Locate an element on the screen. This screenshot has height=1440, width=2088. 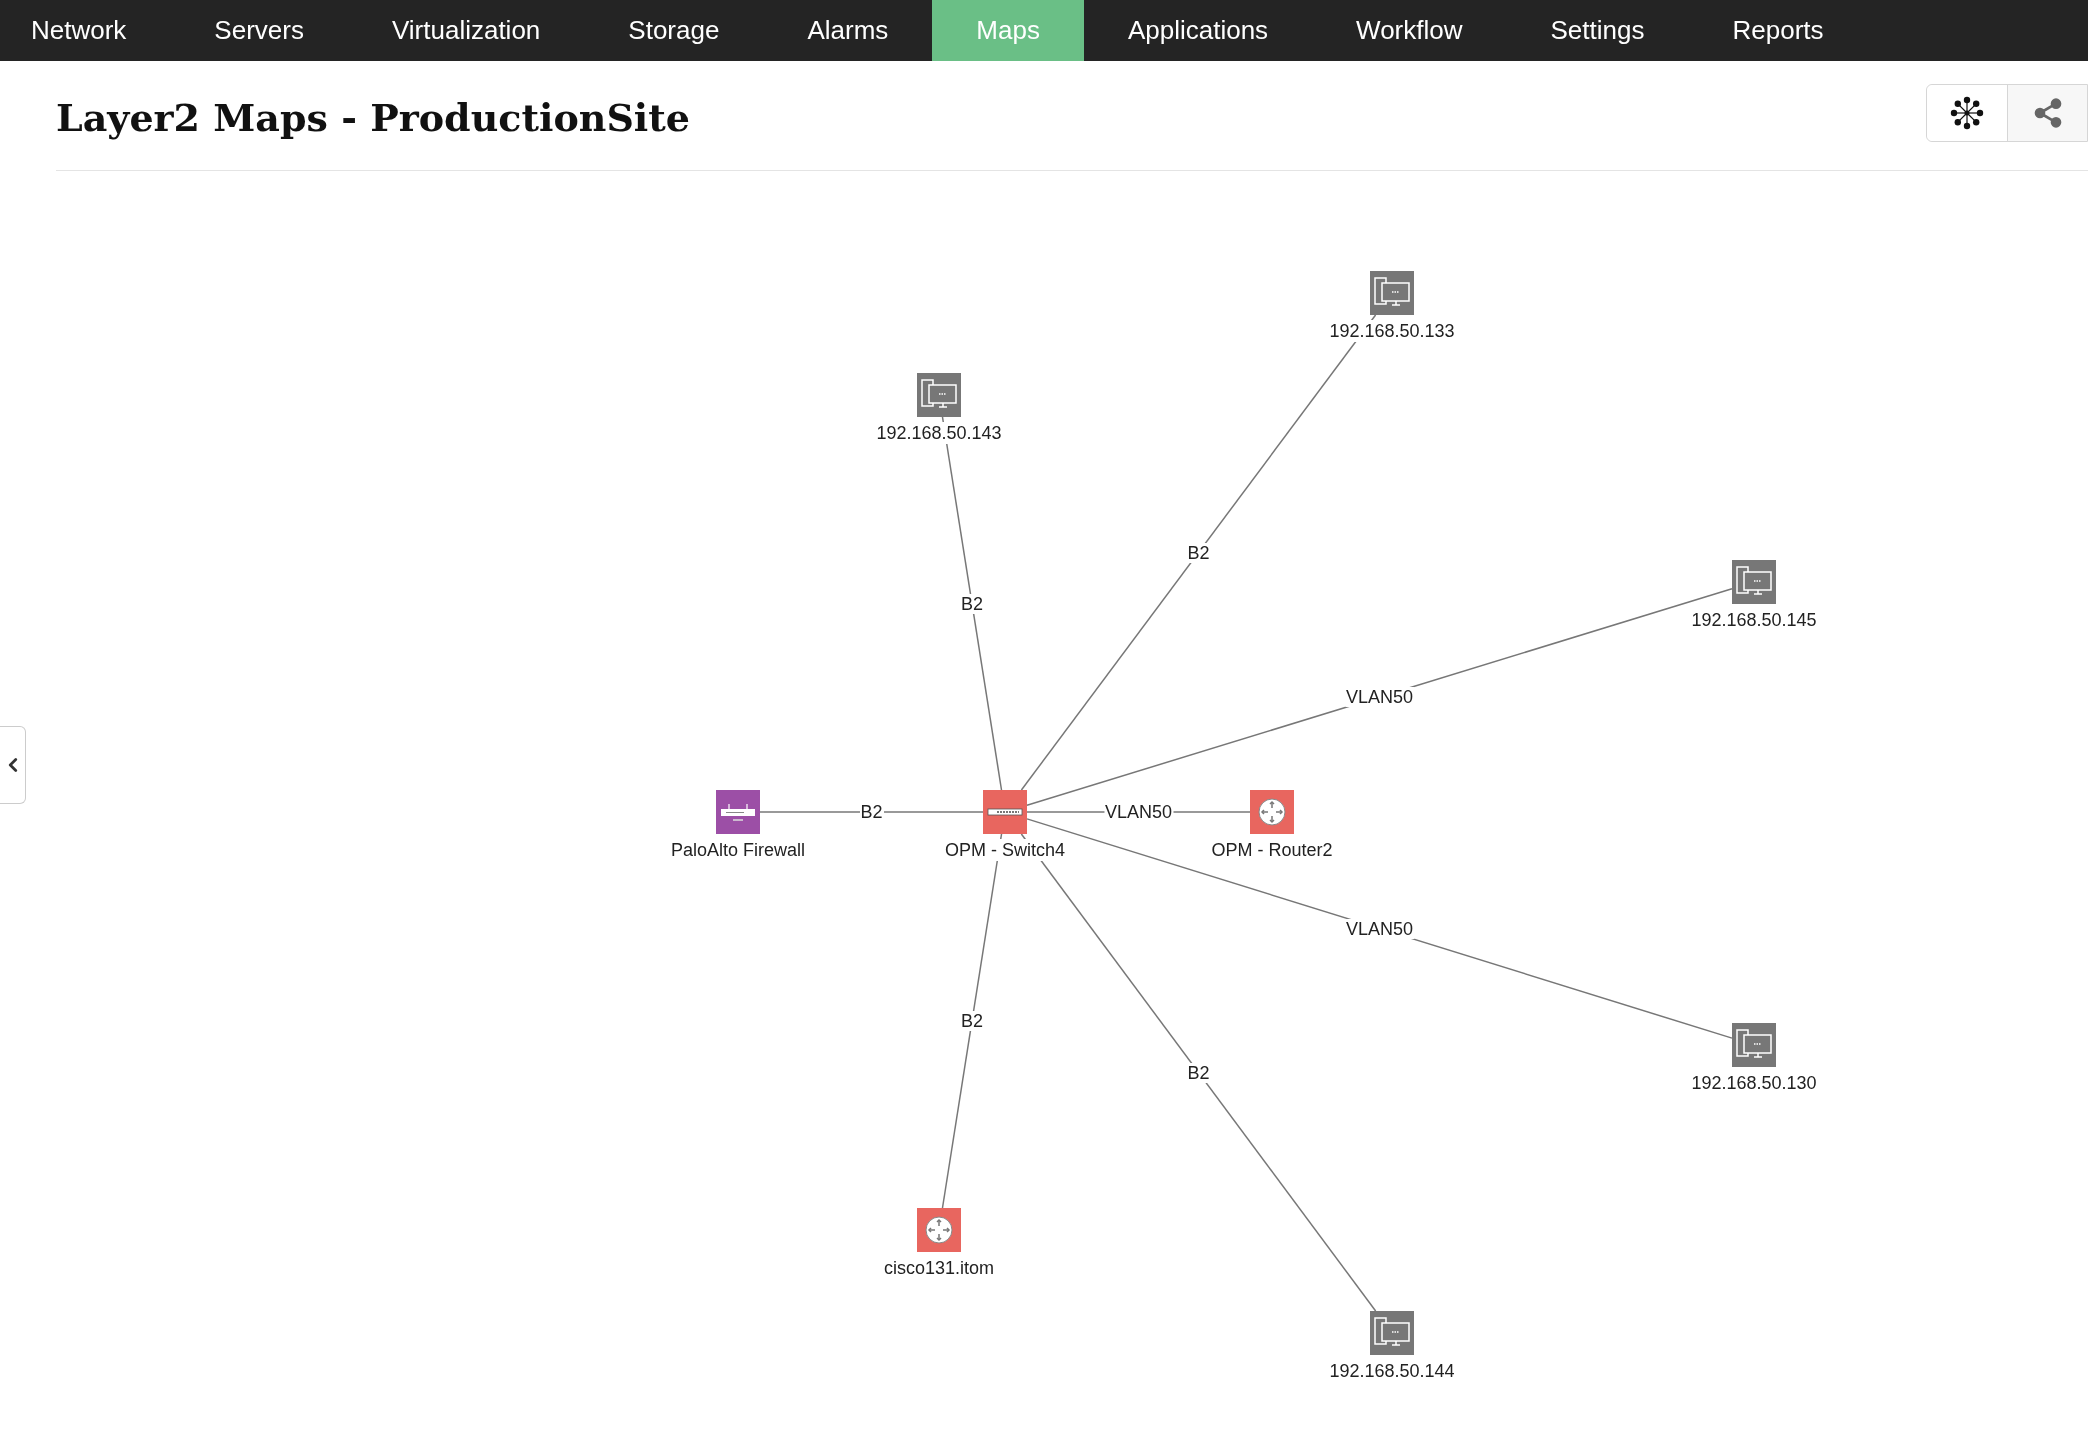
nav-tab: Reports is located at coordinates (1778, 30).